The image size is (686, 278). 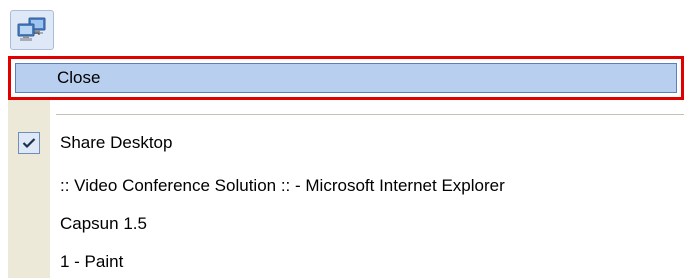 I want to click on menu-separator, so click(x=370, y=114).